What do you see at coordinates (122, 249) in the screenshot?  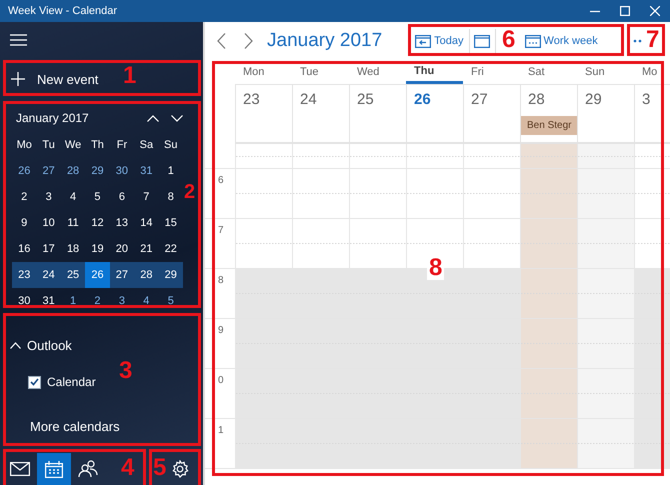 I see `calendar-day: 20` at bounding box center [122, 249].